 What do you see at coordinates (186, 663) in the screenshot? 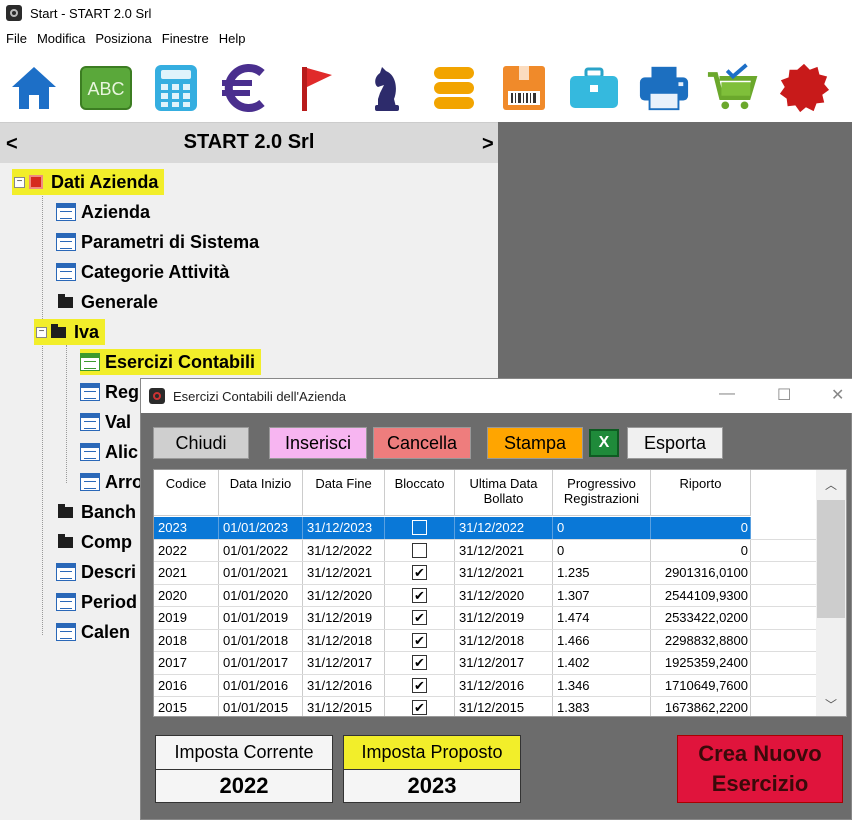
I see `cell-codice: 2017` at bounding box center [186, 663].